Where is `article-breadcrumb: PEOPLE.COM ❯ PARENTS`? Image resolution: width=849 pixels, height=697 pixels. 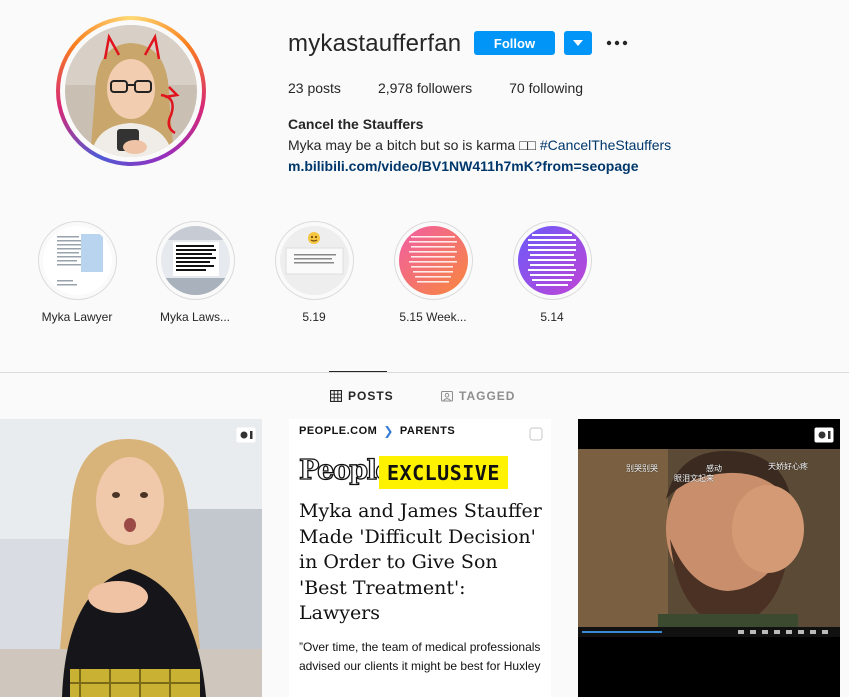
article-breadcrumb: PEOPLE.COM ❯ PARENTS is located at coordinates (377, 431).